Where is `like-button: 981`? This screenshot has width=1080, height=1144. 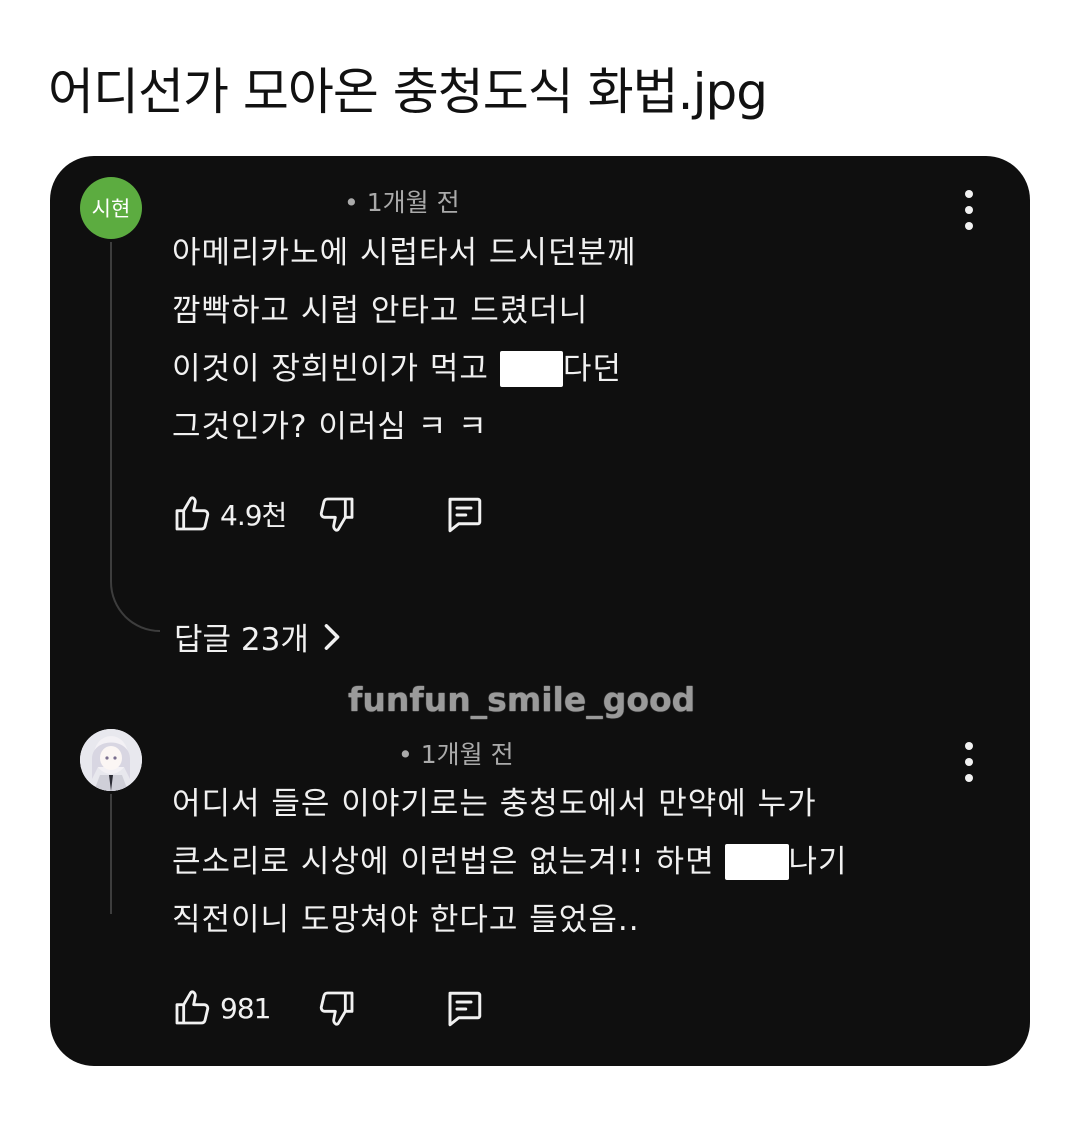
like-button: 981 is located at coordinates (221, 1008).